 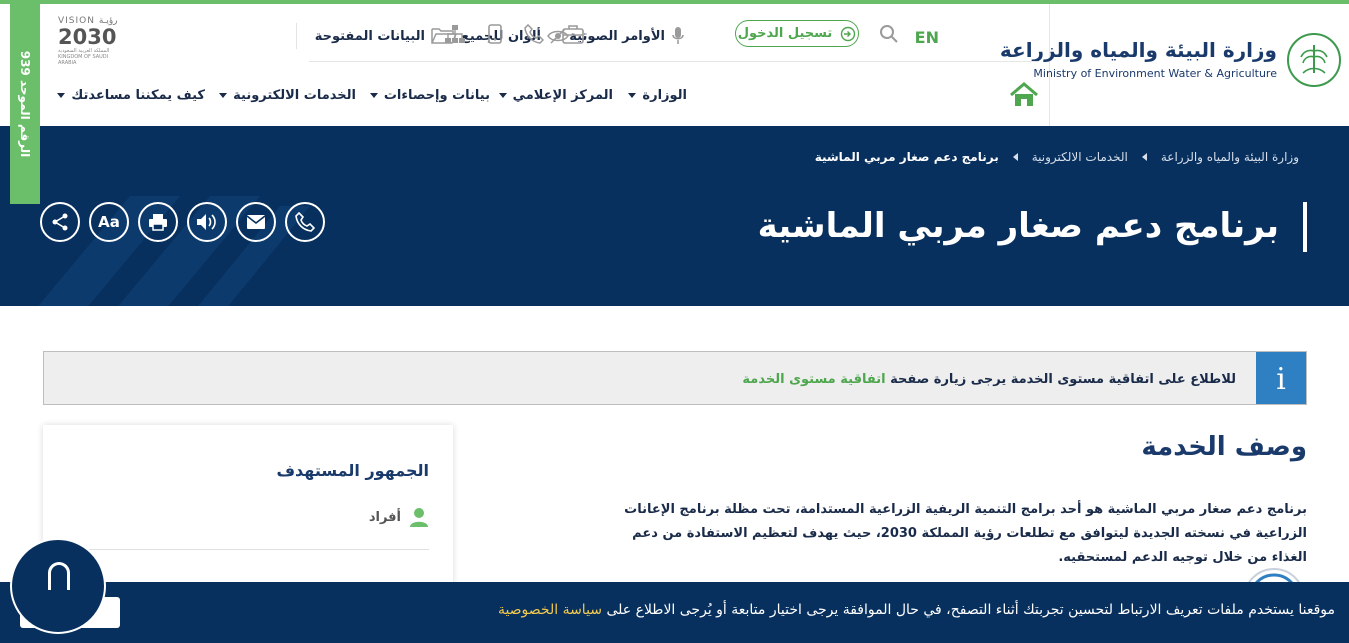 I want to click on share-button, so click(x=60, y=222).